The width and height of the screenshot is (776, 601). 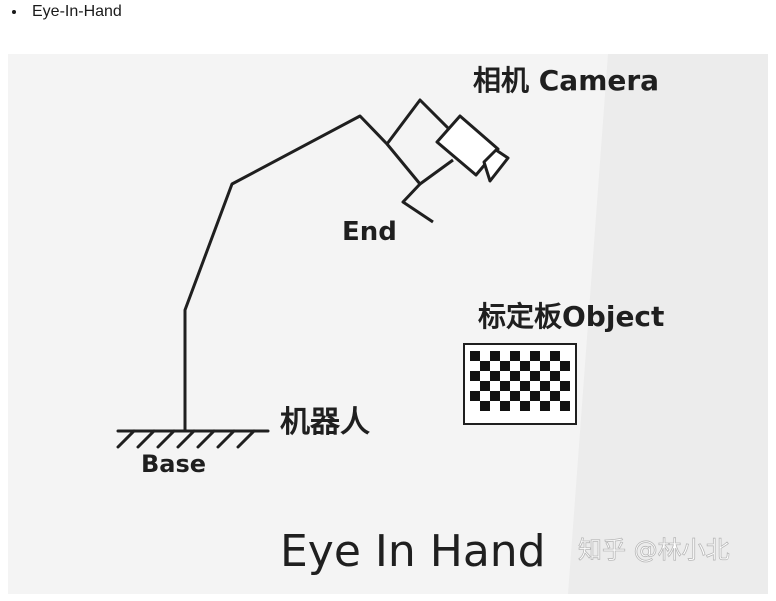 What do you see at coordinates (571, 316) in the screenshot?
I see `object-label: 标定板Object` at bounding box center [571, 316].